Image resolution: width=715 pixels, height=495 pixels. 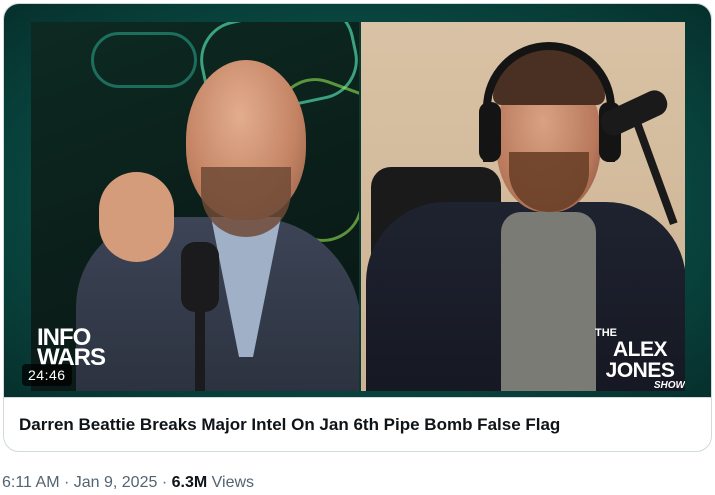 I want to click on logo-line-2: ALEX JONES, so click(x=640, y=360).